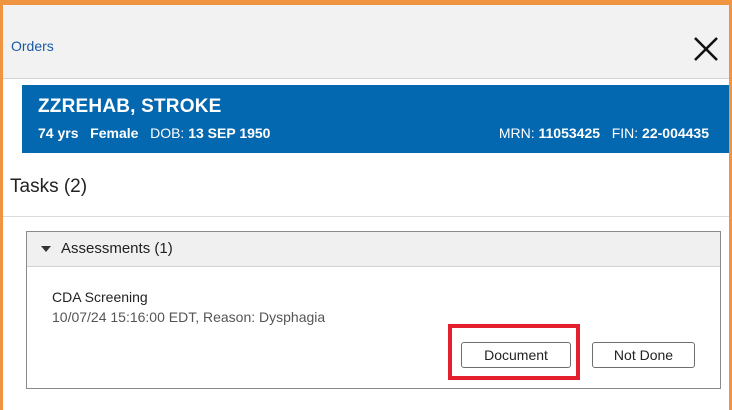 The width and height of the screenshot is (732, 410). What do you see at coordinates (130, 106) in the screenshot?
I see `patient-name: ZZREHAB, STROKE` at bounding box center [130, 106].